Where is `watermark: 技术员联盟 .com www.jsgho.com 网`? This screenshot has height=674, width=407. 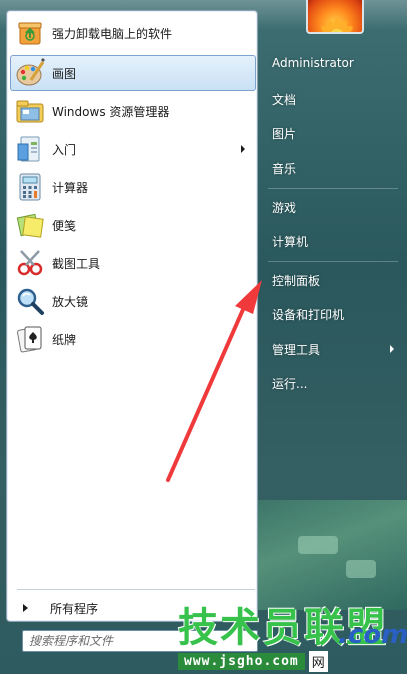 watermark: 技术员联盟 .com www.jsgho.com 网 is located at coordinates (292, 640).